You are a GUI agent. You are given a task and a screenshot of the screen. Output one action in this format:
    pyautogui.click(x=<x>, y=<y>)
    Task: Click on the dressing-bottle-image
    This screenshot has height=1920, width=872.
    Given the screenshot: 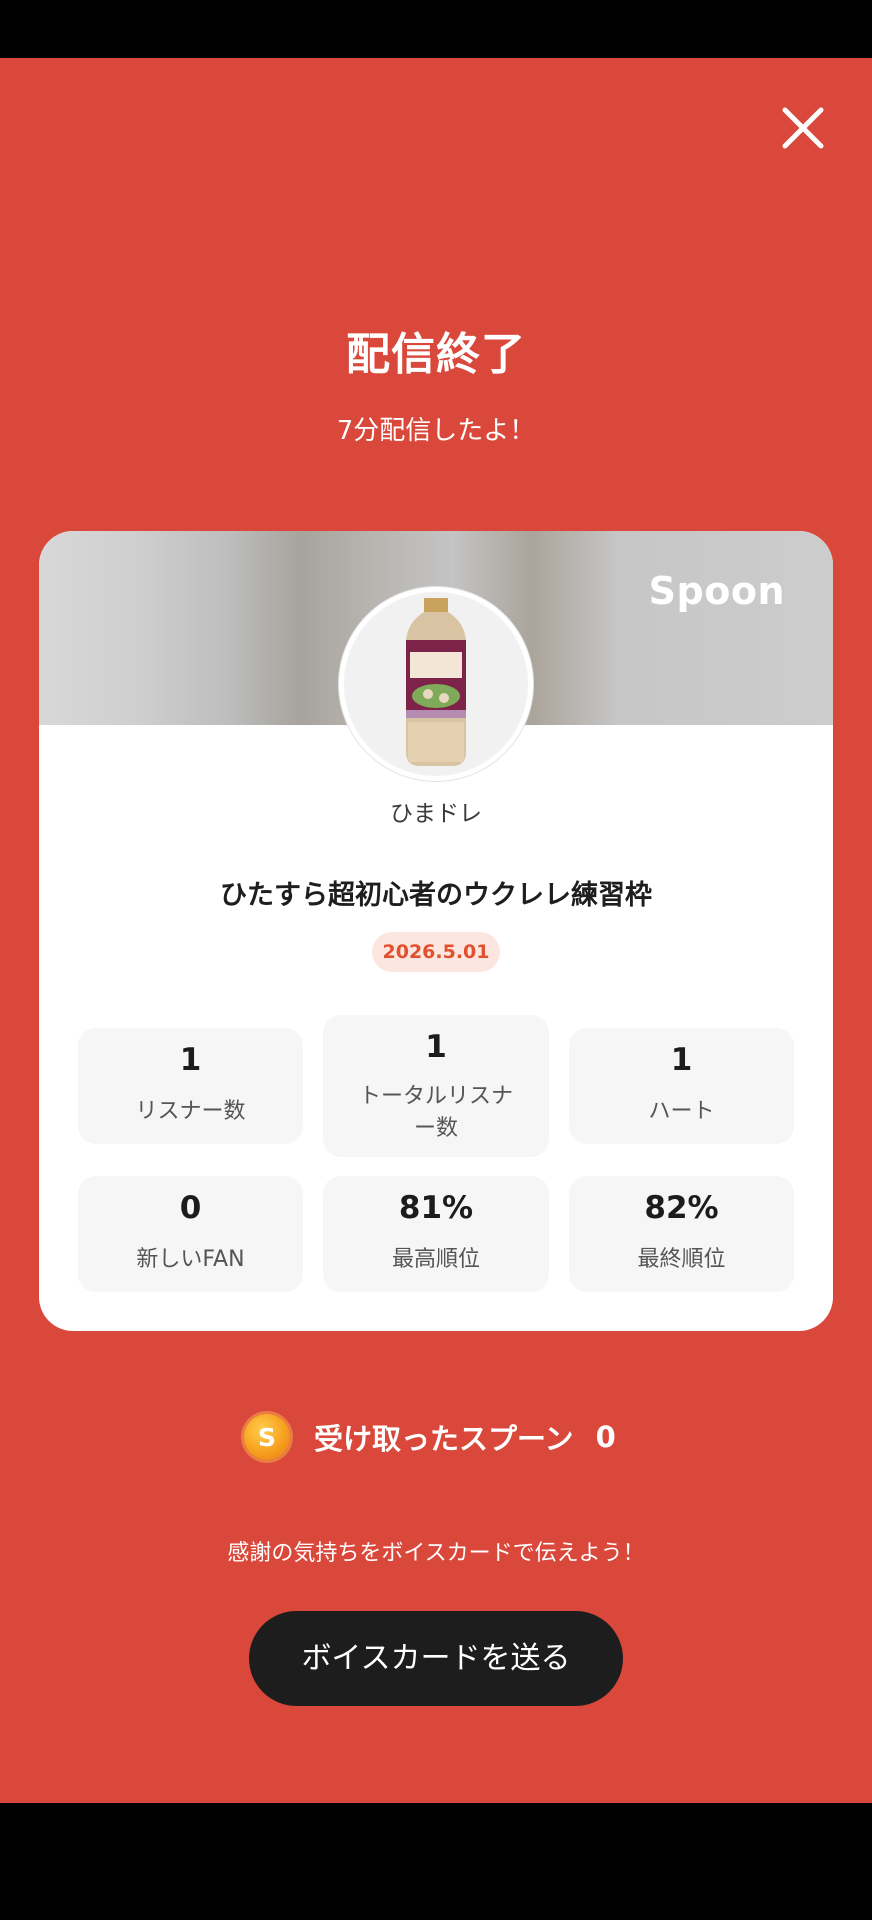 What is the action you would take?
    pyautogui.click(x=436, y=684)
    